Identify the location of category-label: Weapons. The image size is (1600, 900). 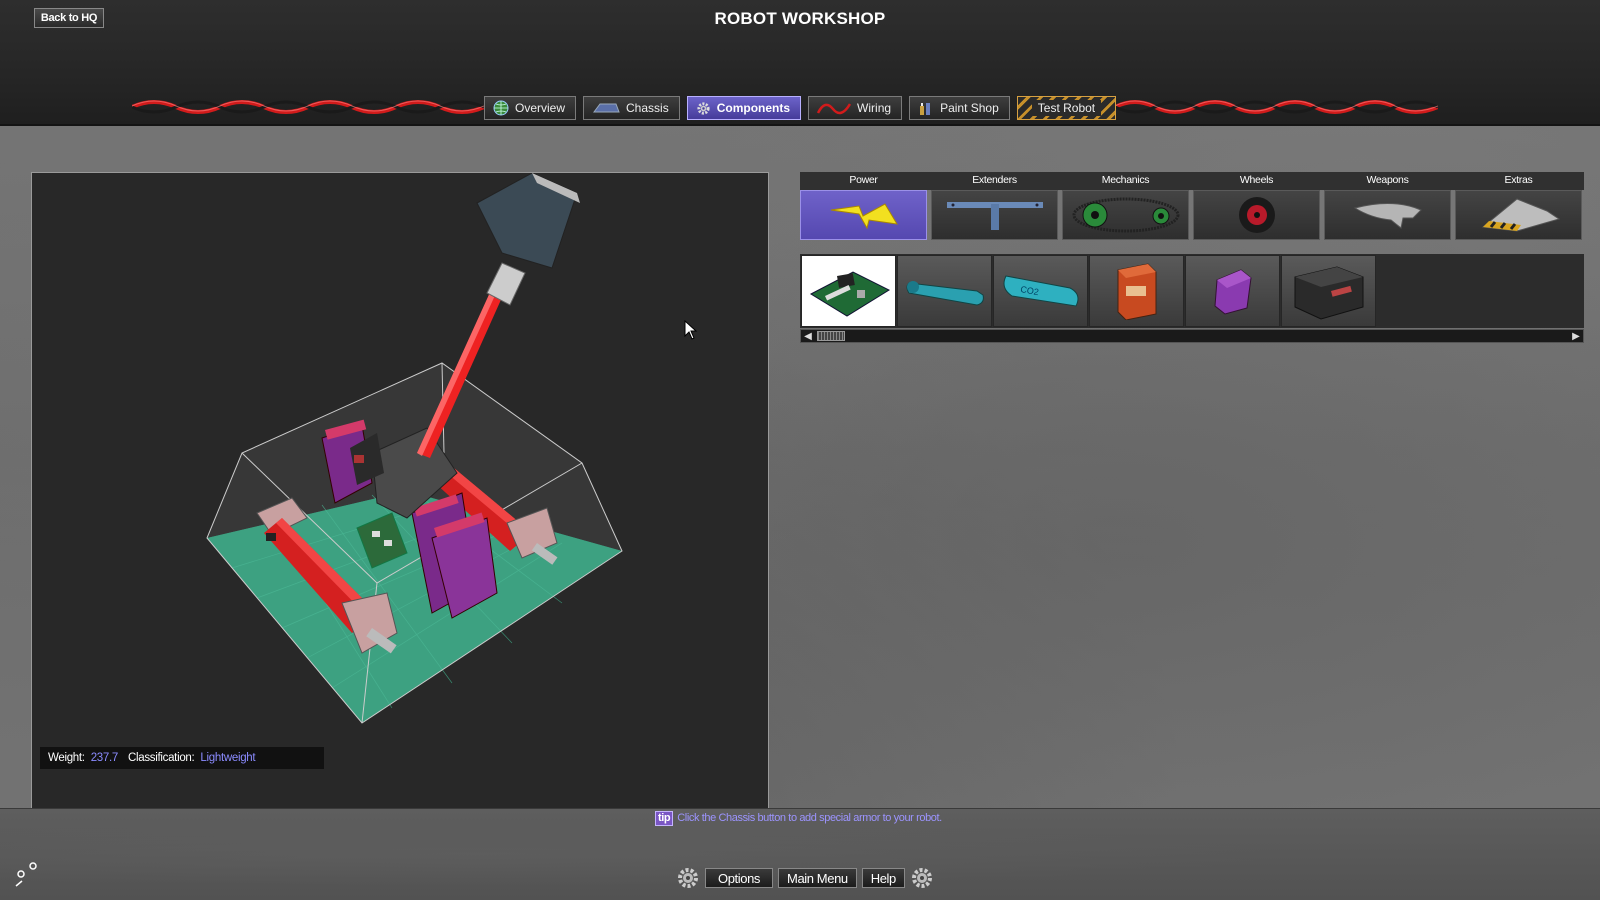
(1387, 180).